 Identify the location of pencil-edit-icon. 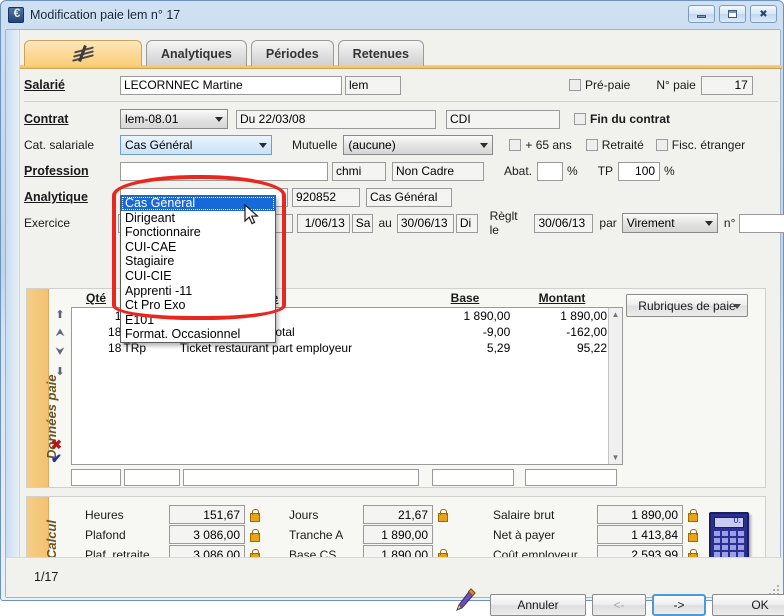
(465, 600).